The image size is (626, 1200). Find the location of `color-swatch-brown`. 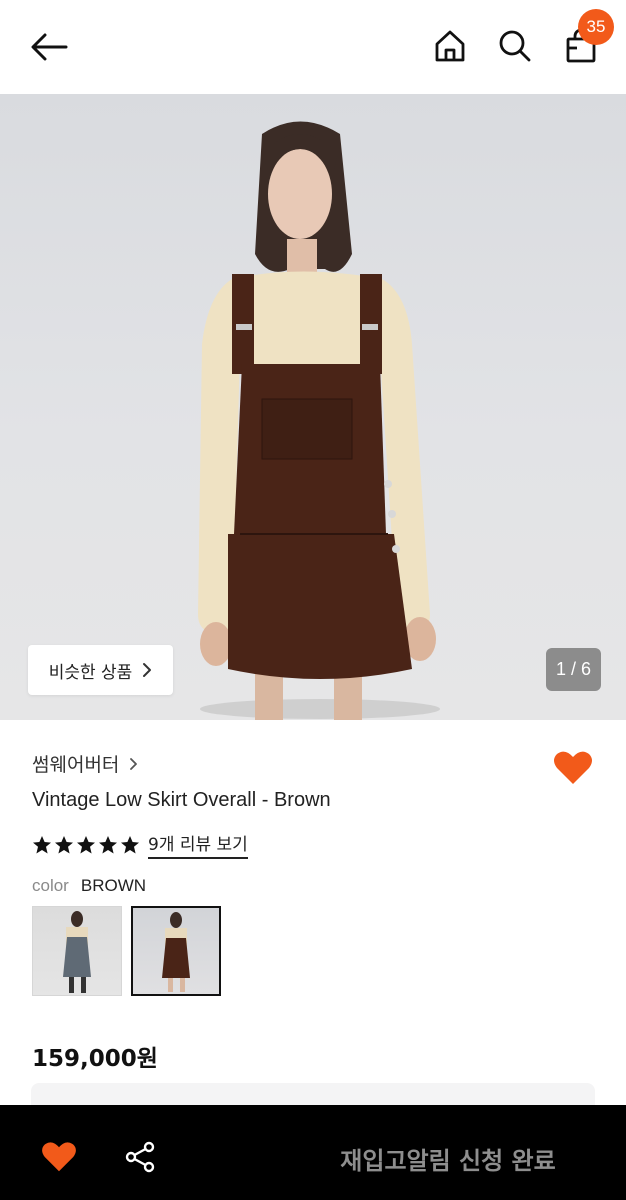

color-swatch-brown is located at coordinates (176, 951).